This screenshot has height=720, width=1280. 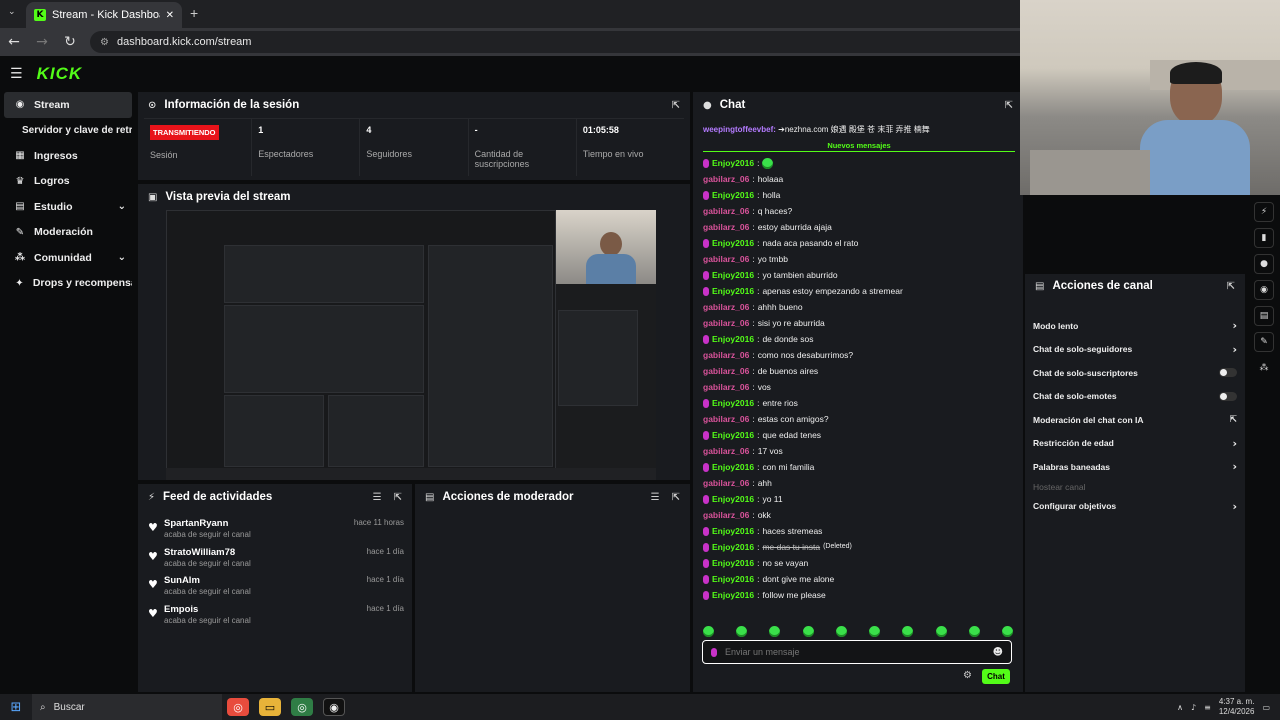 What do you see at coordinates (411, 345) in the screenshot?
I see `stream-preview-video` at bounding box center [411, 345].